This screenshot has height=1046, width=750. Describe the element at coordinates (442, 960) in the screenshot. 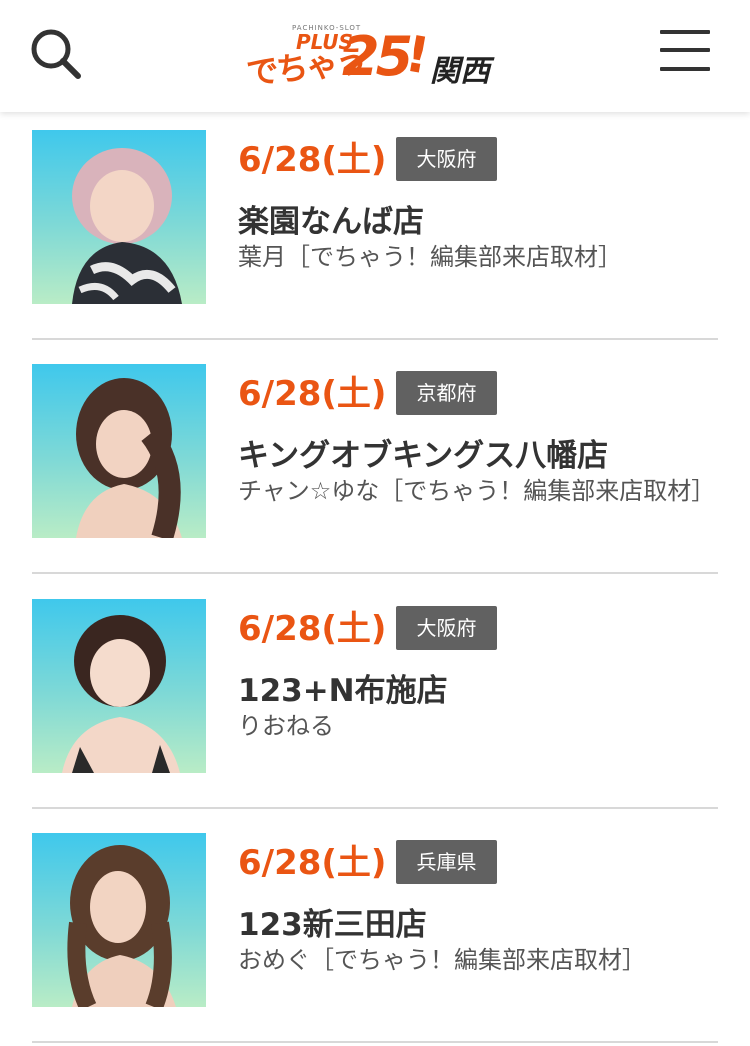

I see `performer-description: おめぐ［でちゃう！編集部来店取材］` at that location.